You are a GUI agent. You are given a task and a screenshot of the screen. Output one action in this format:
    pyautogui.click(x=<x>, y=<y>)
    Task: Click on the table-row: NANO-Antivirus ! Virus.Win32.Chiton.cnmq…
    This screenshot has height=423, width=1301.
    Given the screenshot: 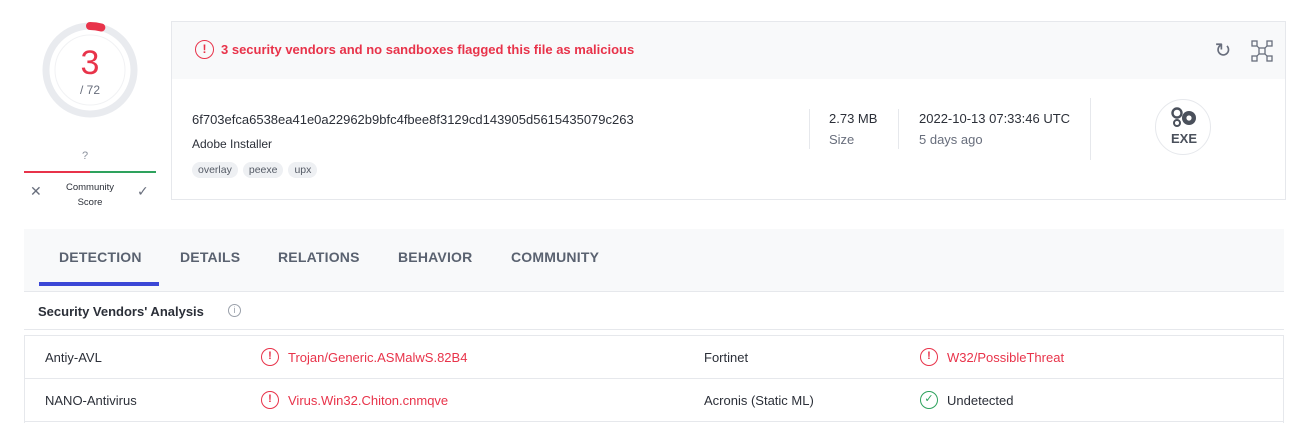 What is the action you would take?
    pyautogui.click(x=654, y=400)
    